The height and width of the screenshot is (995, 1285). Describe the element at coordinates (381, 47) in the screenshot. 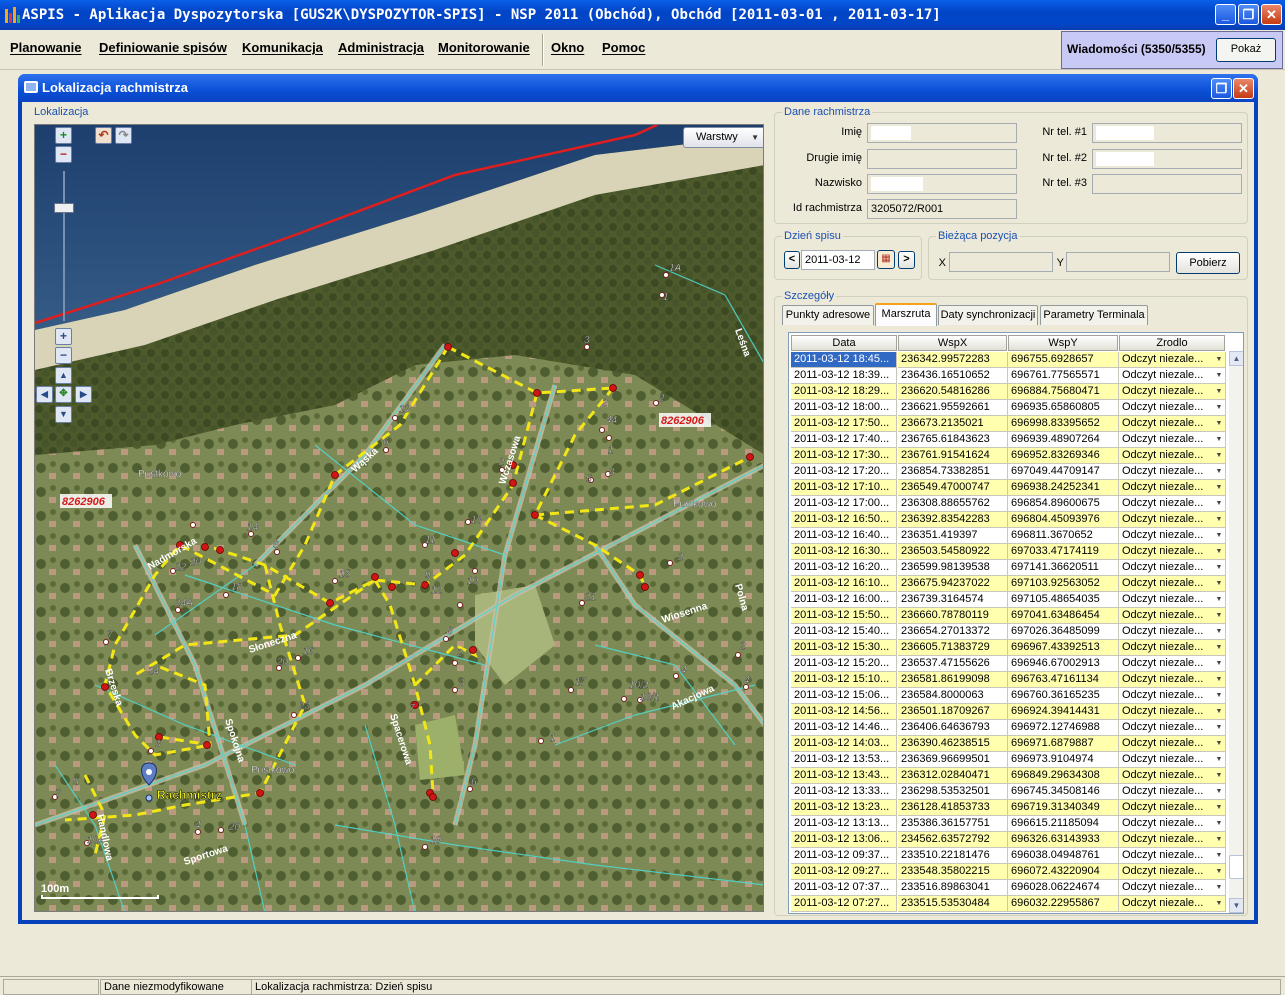

I see `menu-administracja: Administracja` at that location.